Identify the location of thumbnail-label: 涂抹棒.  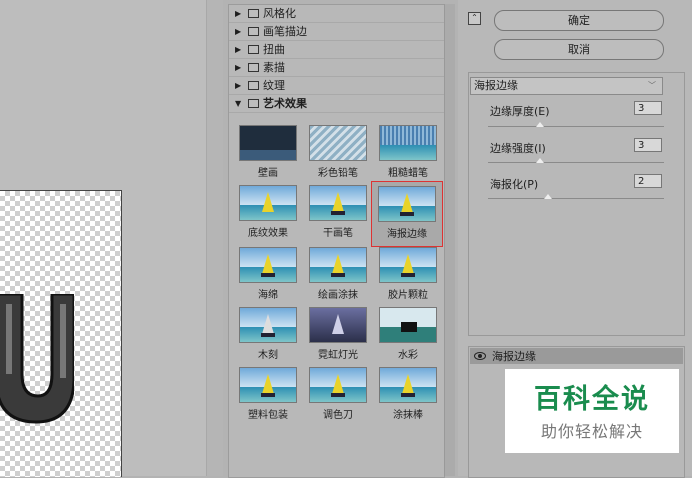
(408, 415).